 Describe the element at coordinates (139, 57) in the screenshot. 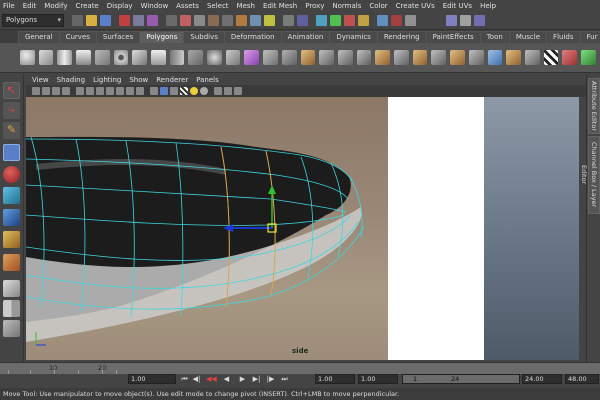

I see `poly-prism-icon` at that location.